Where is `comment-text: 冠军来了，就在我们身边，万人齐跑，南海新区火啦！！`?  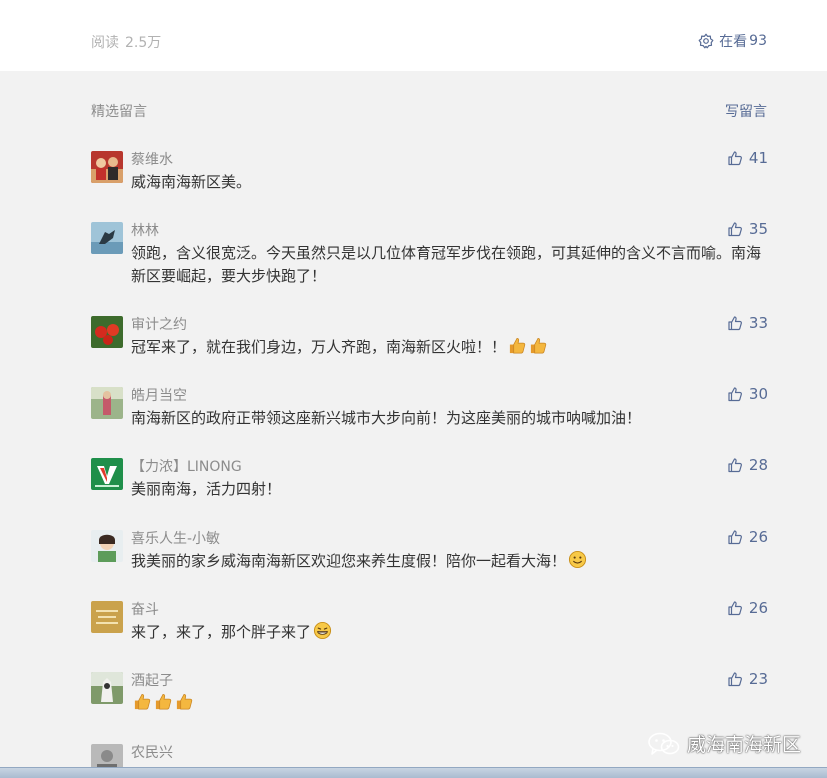 comment-text: 冠军来了，就在我们身边，万人齐跑，南海新区火啦！！ is located at coordinates (447, 347).